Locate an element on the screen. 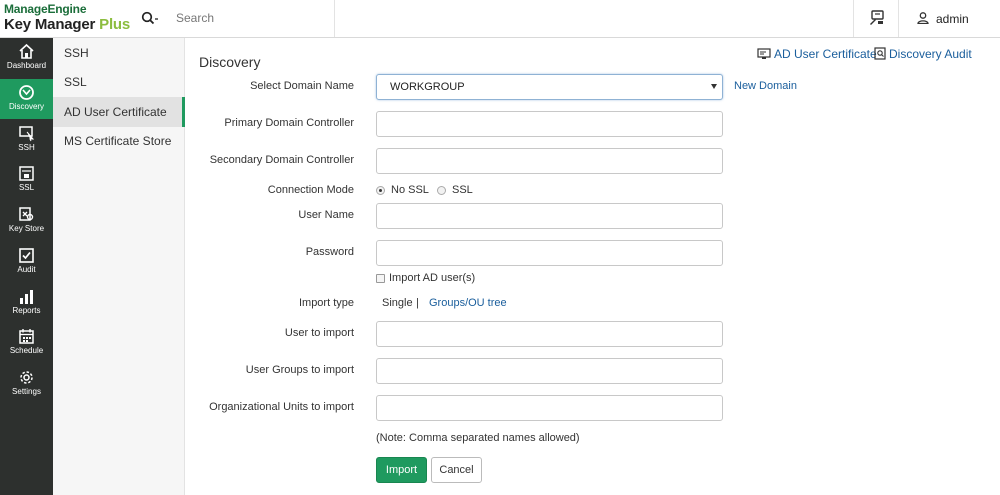  domain-select-value: WORKGROUP is located at coordinates (427, 87).